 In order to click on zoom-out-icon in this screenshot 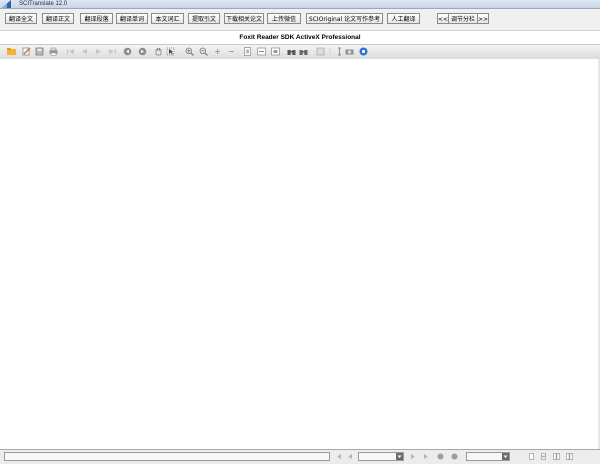, I will do `click(203, 51)`.